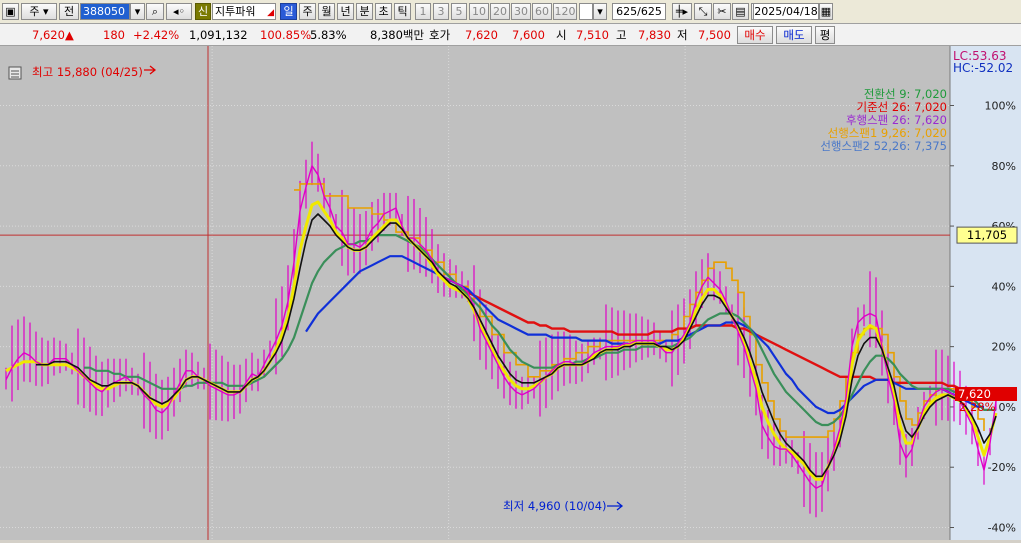 This screenshot has width=1021, height=543. Describe the element at coordinates (34, 11) in the screenshot. I see `period-label: 주` at that location.